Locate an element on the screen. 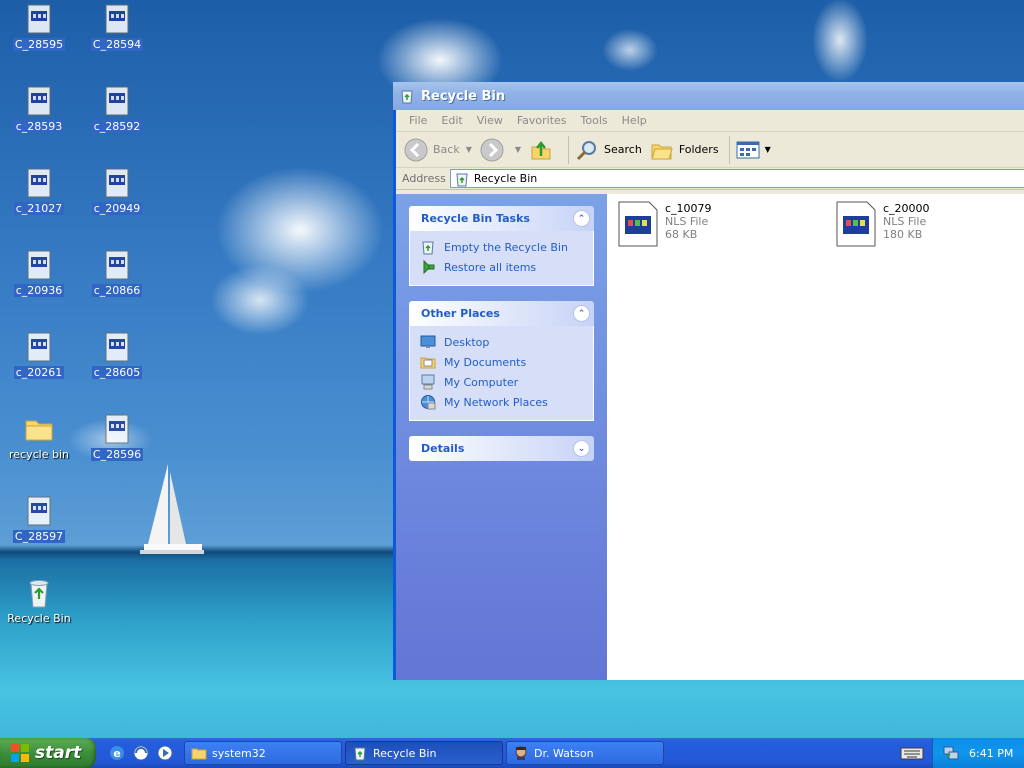 The image size is (1024, 768). desktop-icon-label: C_28594 is located at coordinates (117, 44).